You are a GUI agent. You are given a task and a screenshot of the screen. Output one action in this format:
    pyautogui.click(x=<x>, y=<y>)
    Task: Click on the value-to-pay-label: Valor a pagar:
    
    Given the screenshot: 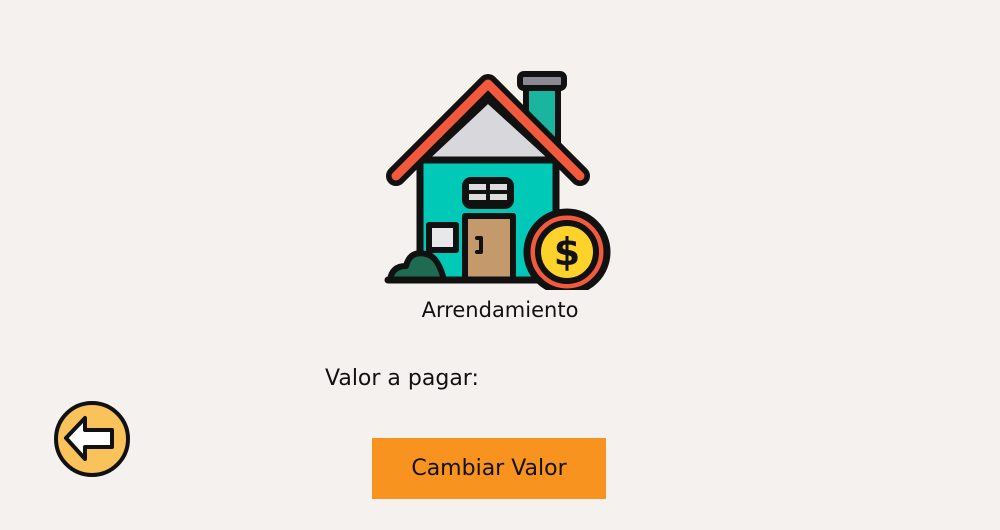 What is the action you would take?
    pyautogui.click(x=402, y=378)
    